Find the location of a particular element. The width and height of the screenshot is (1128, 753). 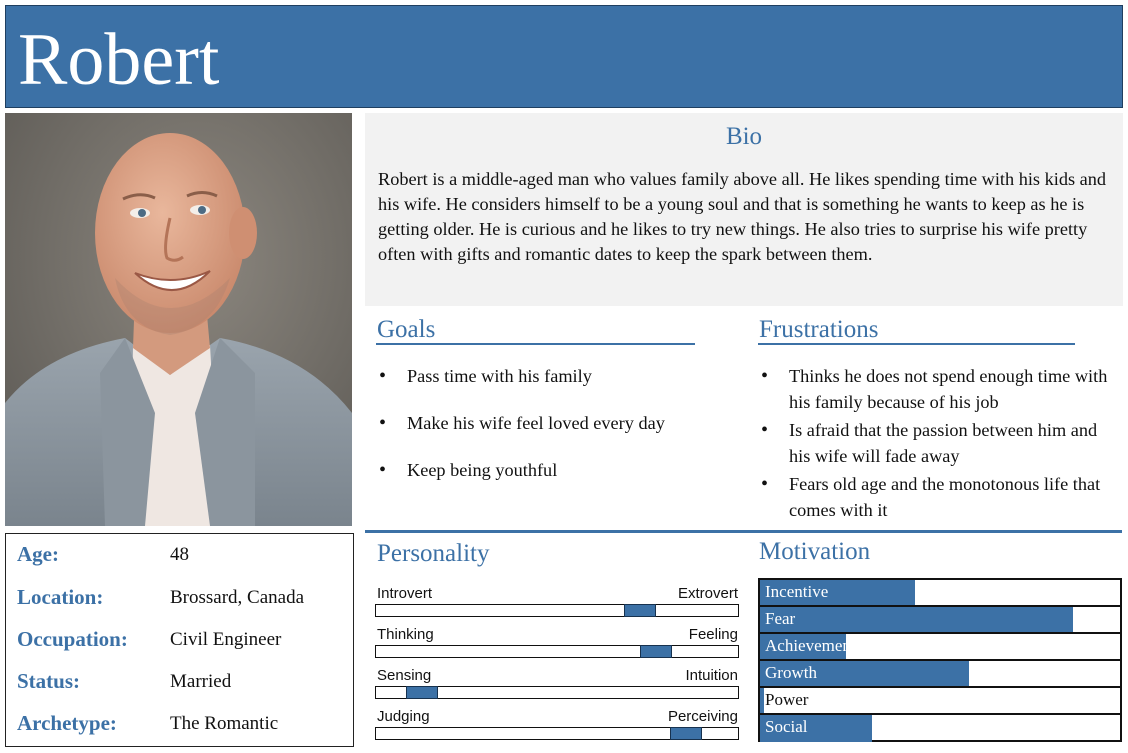

goals-title-rule is located at coordinates (535, 344).